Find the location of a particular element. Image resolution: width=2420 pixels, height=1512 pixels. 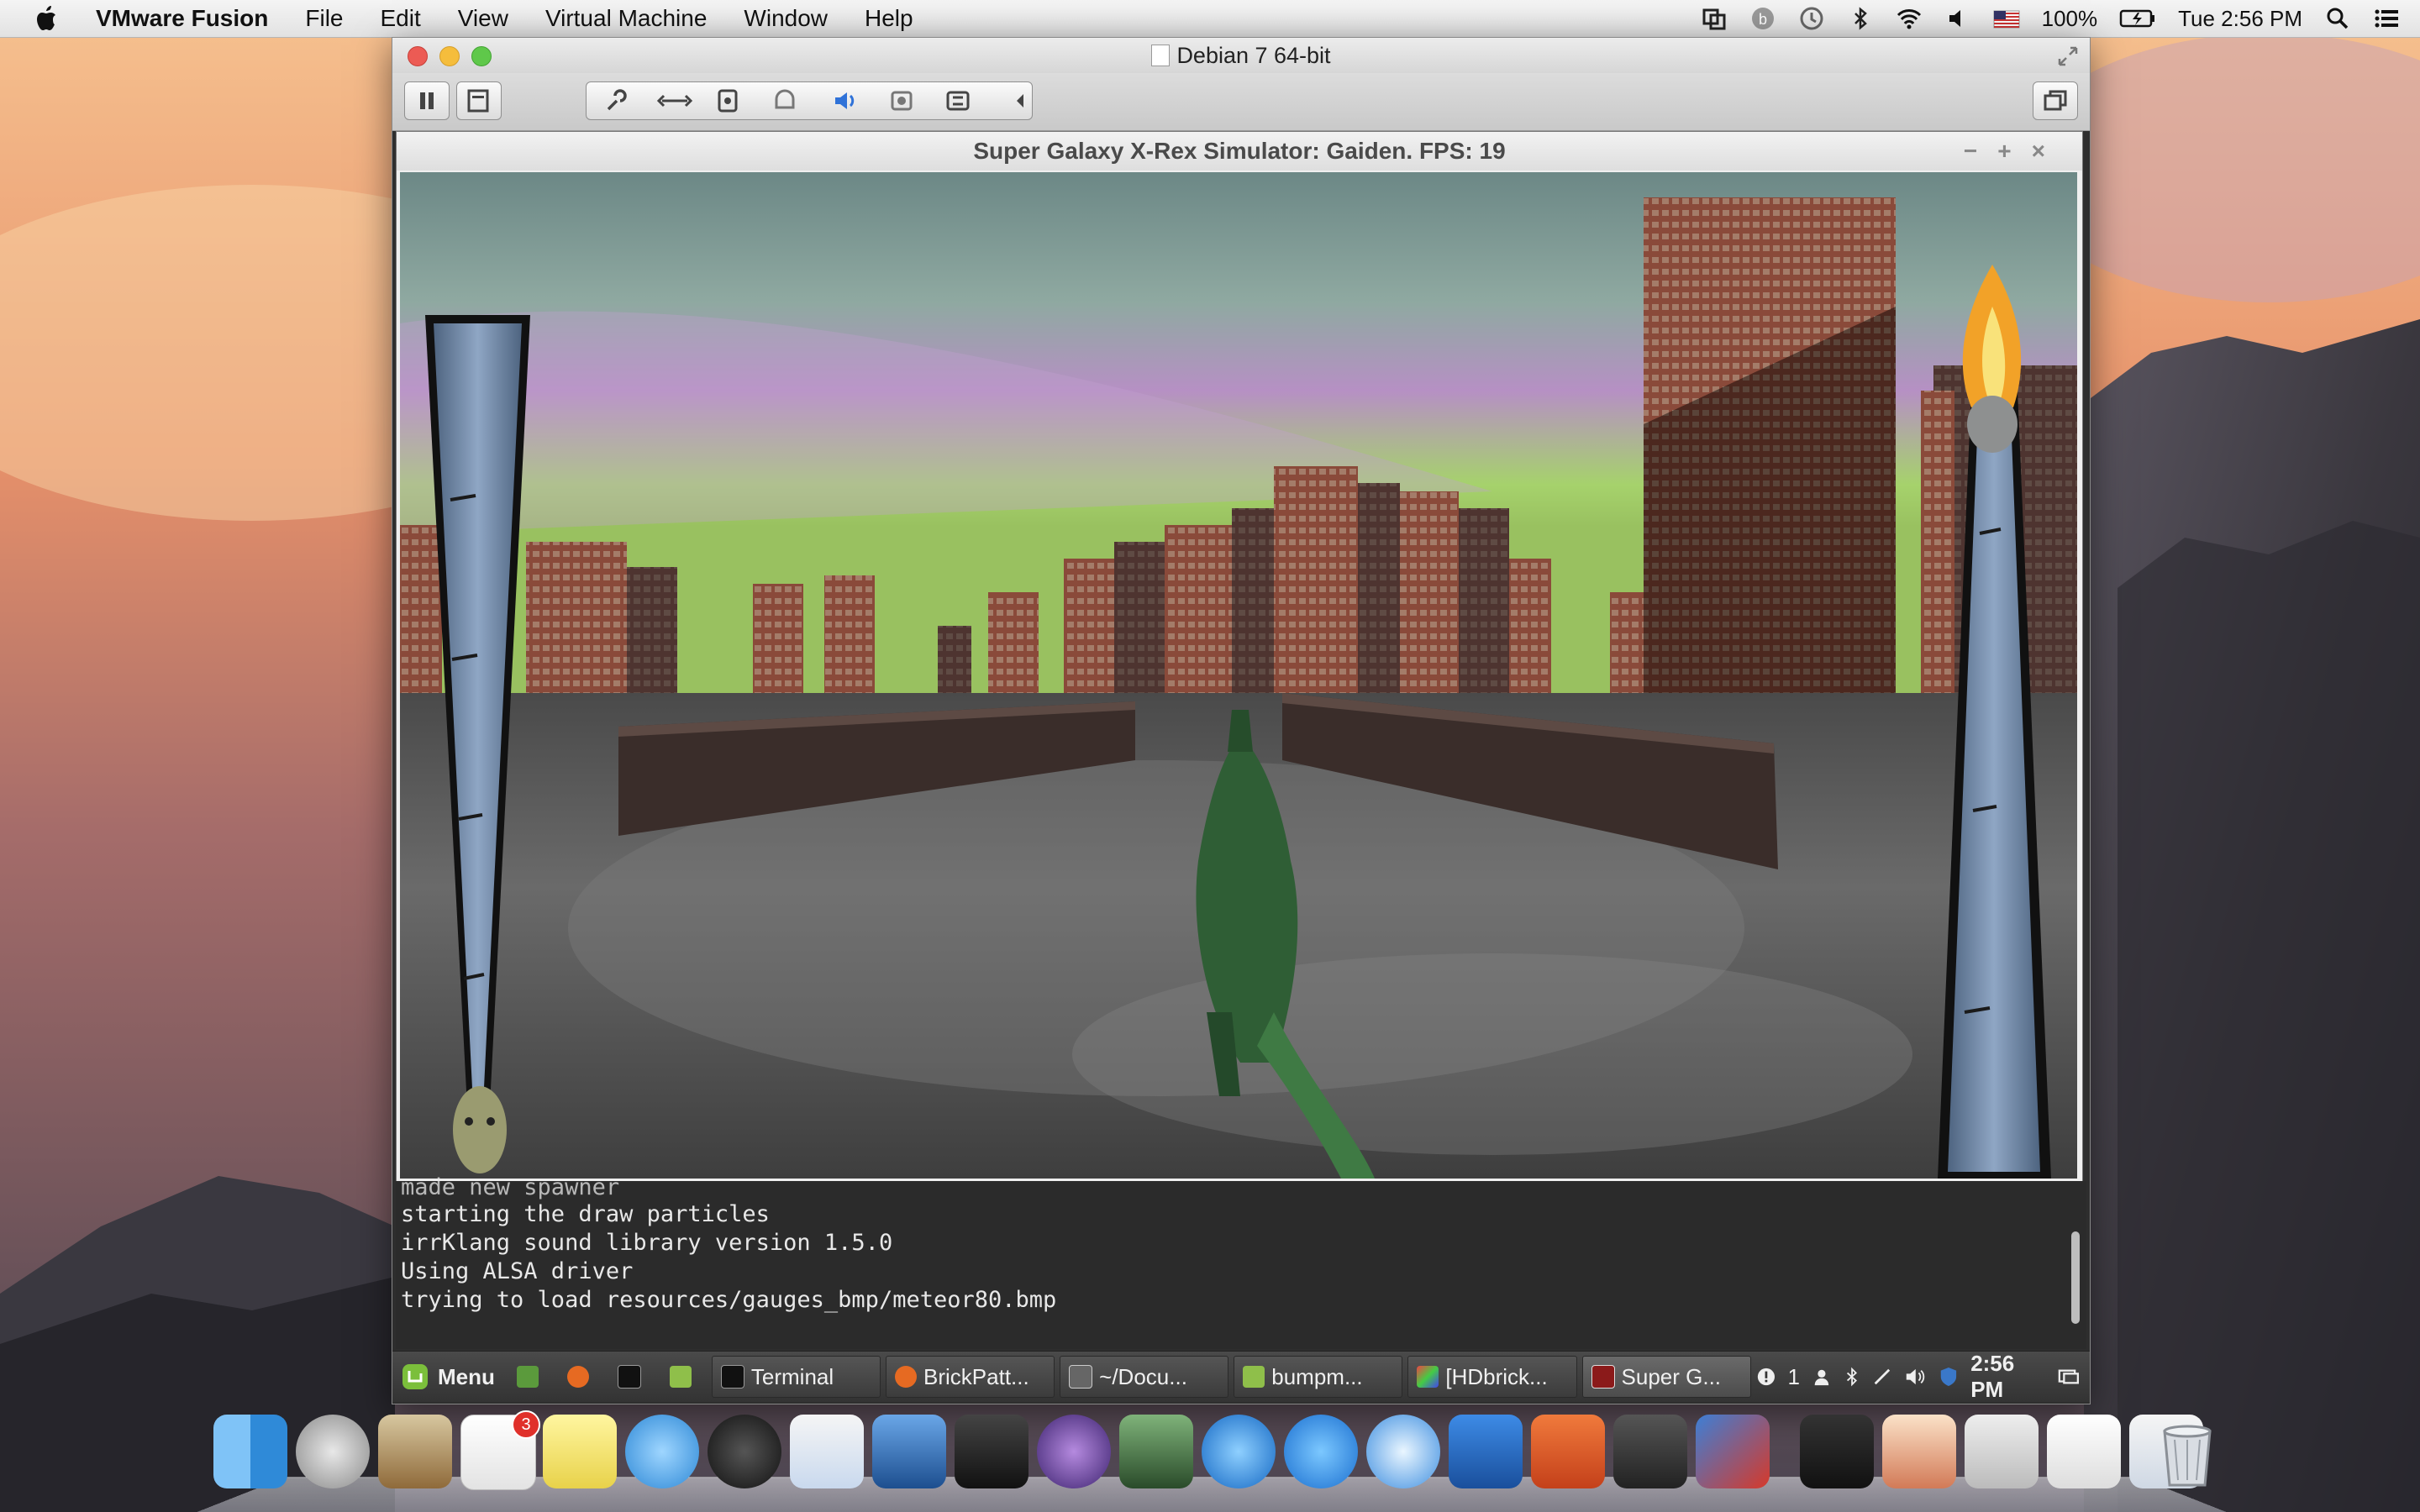

starcraft-icon is located at coordinates (909, 1451).